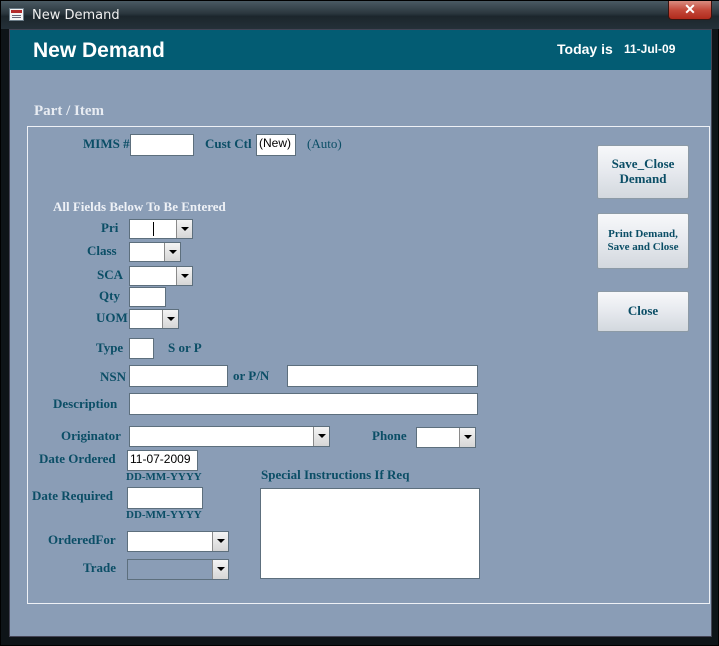  Describe the element at coordinates (276, 145) in the screenshot. I see `cust-ctl-field: (New)` at that location.